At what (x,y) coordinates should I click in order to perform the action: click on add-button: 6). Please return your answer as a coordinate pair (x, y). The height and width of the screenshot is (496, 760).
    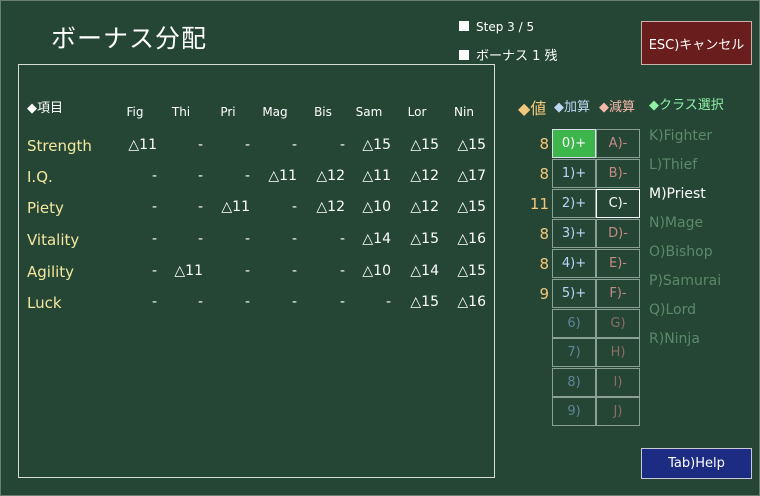
    Looking at the image, I should click on (574, 323).